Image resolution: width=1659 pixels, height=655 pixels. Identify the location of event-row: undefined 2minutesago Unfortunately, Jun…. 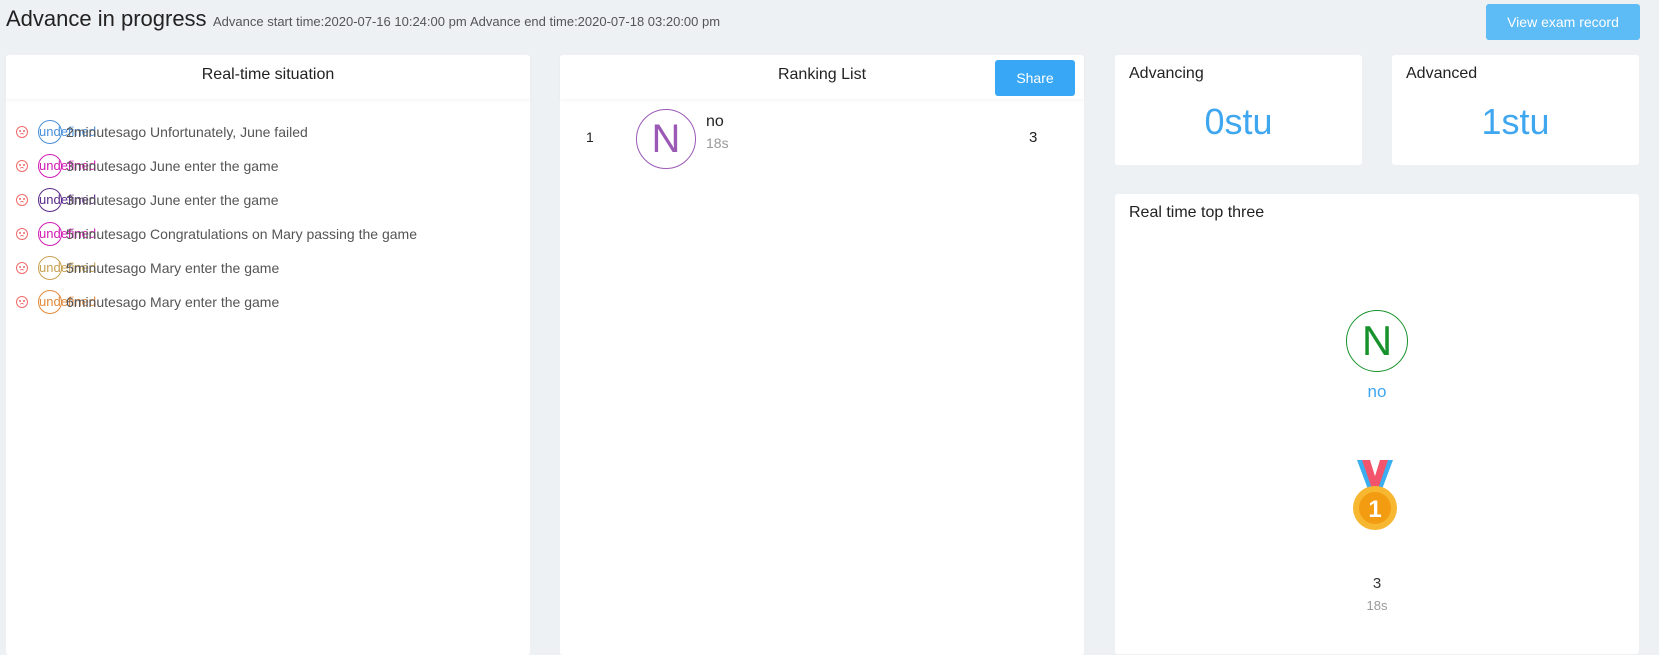
(268, 132).